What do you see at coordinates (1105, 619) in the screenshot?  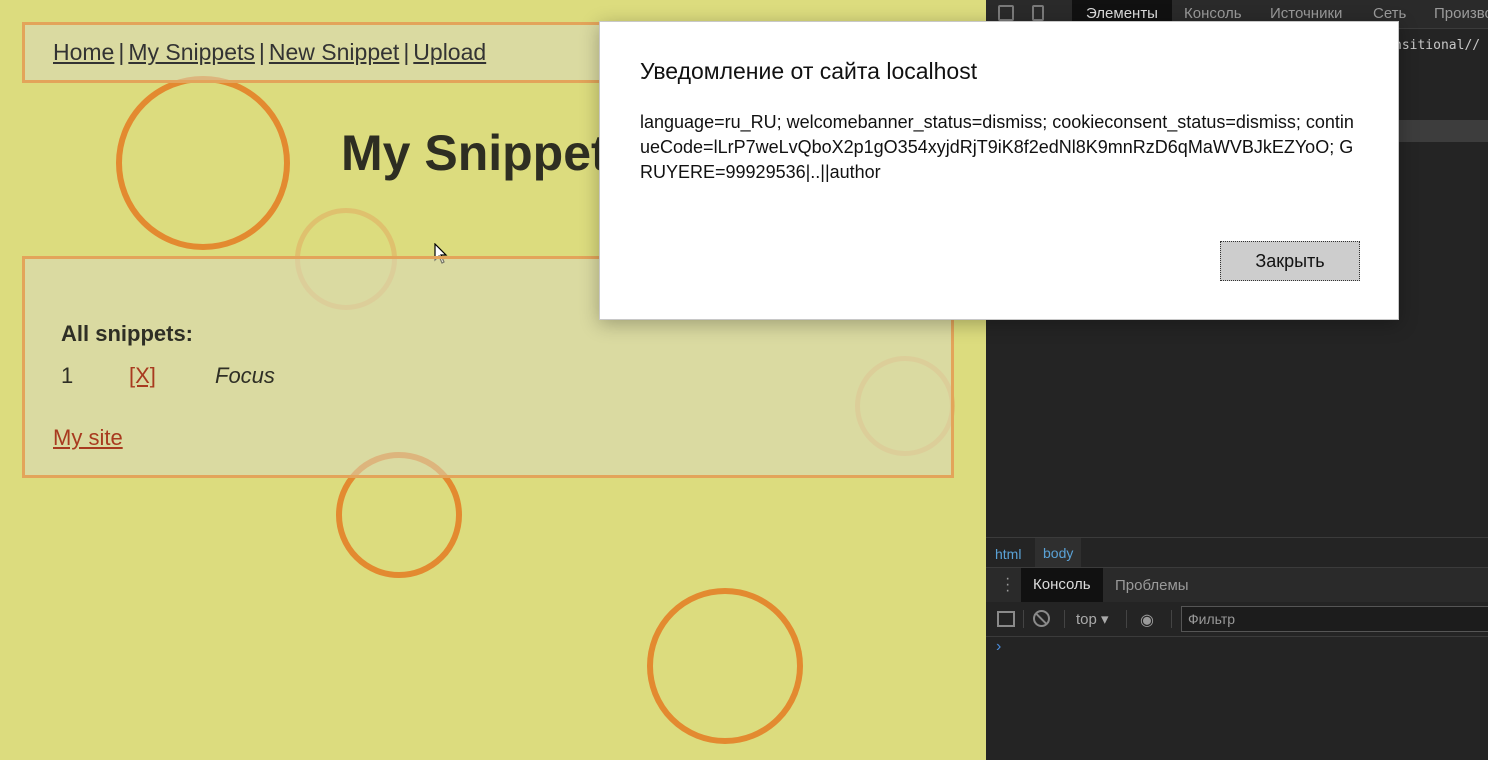 I see `dropdown-arrow-icon: ▾` at bounding box center [1105, 619].